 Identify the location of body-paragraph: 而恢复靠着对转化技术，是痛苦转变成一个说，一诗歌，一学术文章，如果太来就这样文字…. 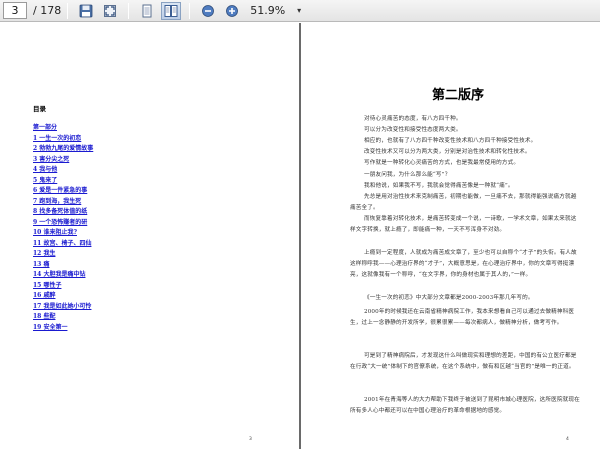
(463, 225).